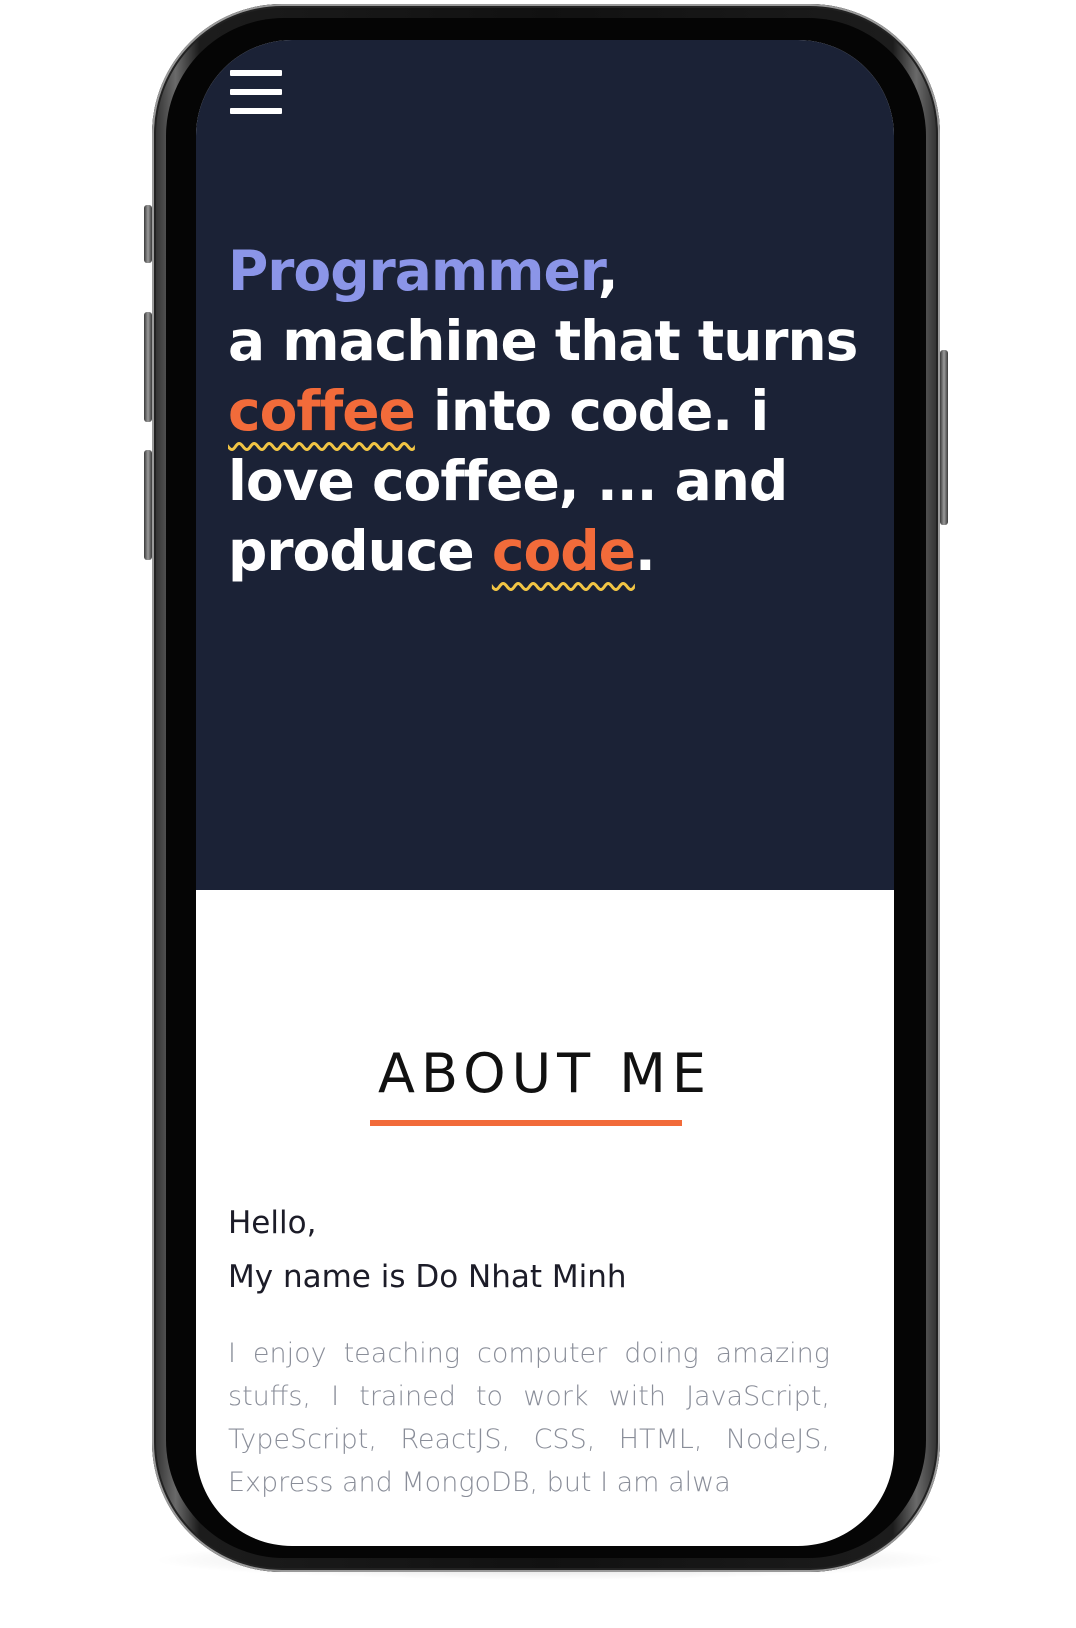 This screenshot has height=1628, width=1076. What do you see at coordinates (545, 1073) in the screenshot?
I see `about-title: ABOUT ME` at bounding box center [545, 1073].